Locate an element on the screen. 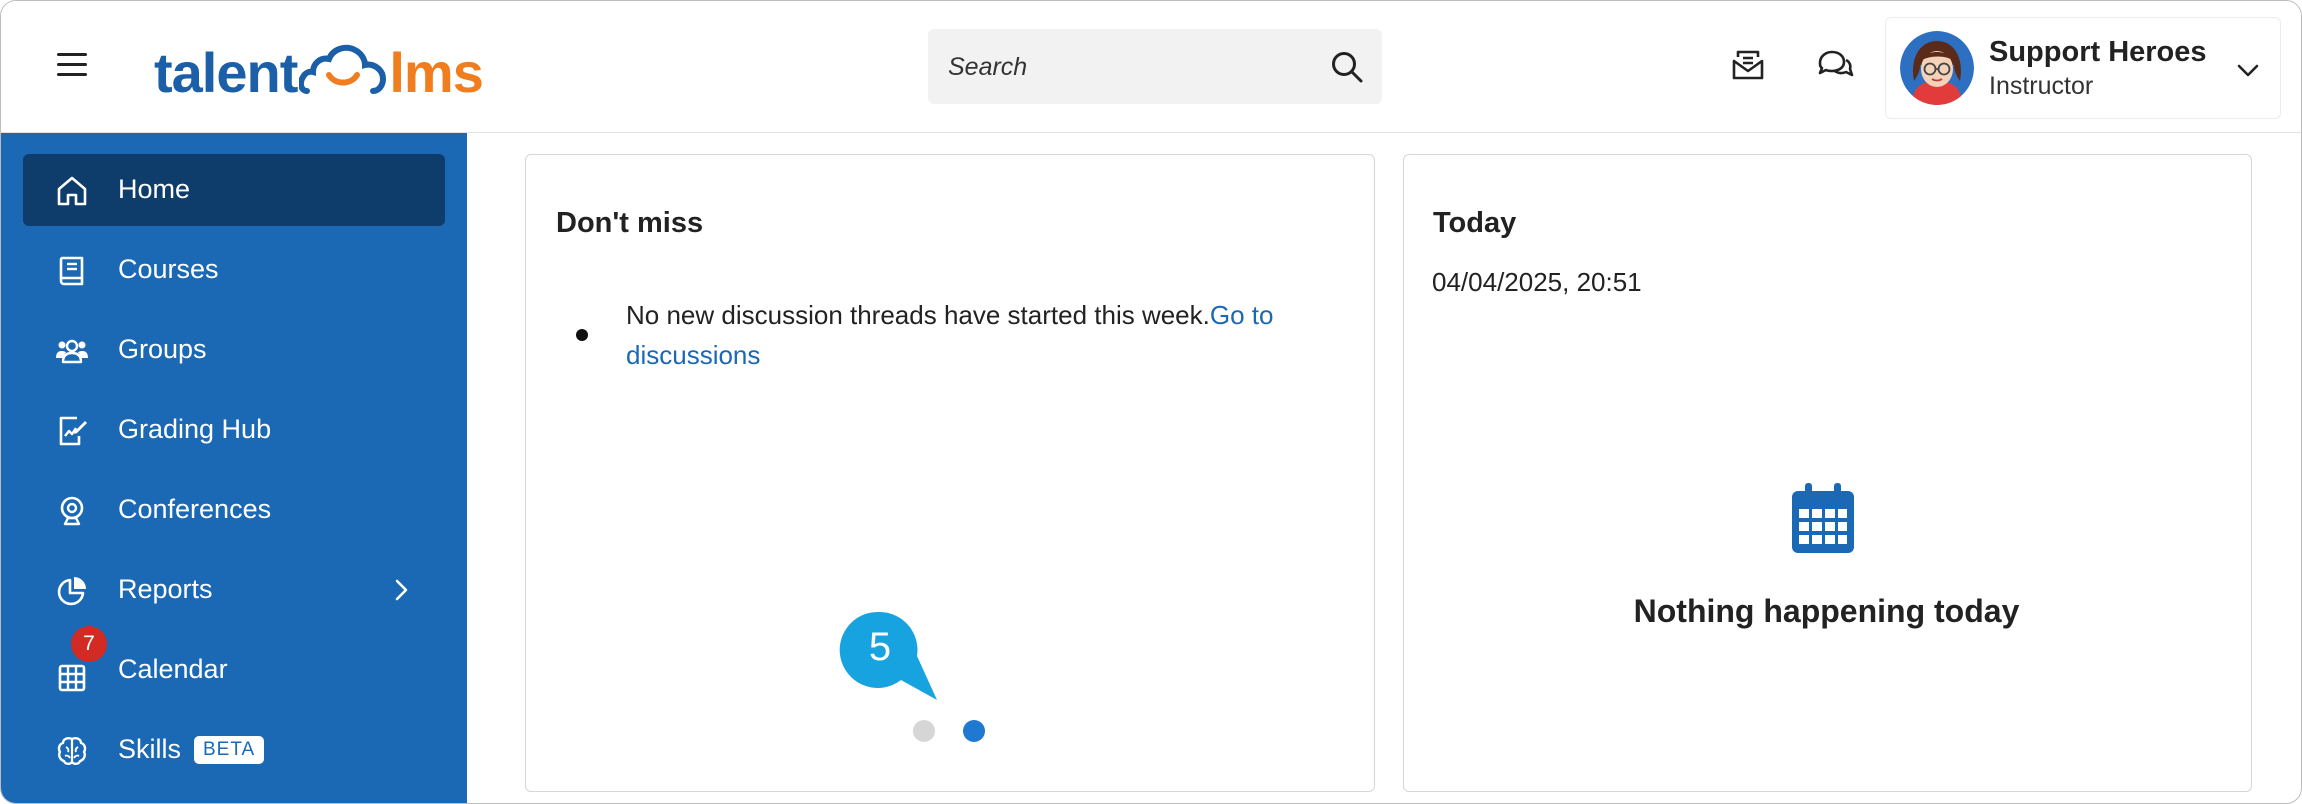 The image size is (2302, 804). user-role: Instructor is located at coordinates (2041, 86).